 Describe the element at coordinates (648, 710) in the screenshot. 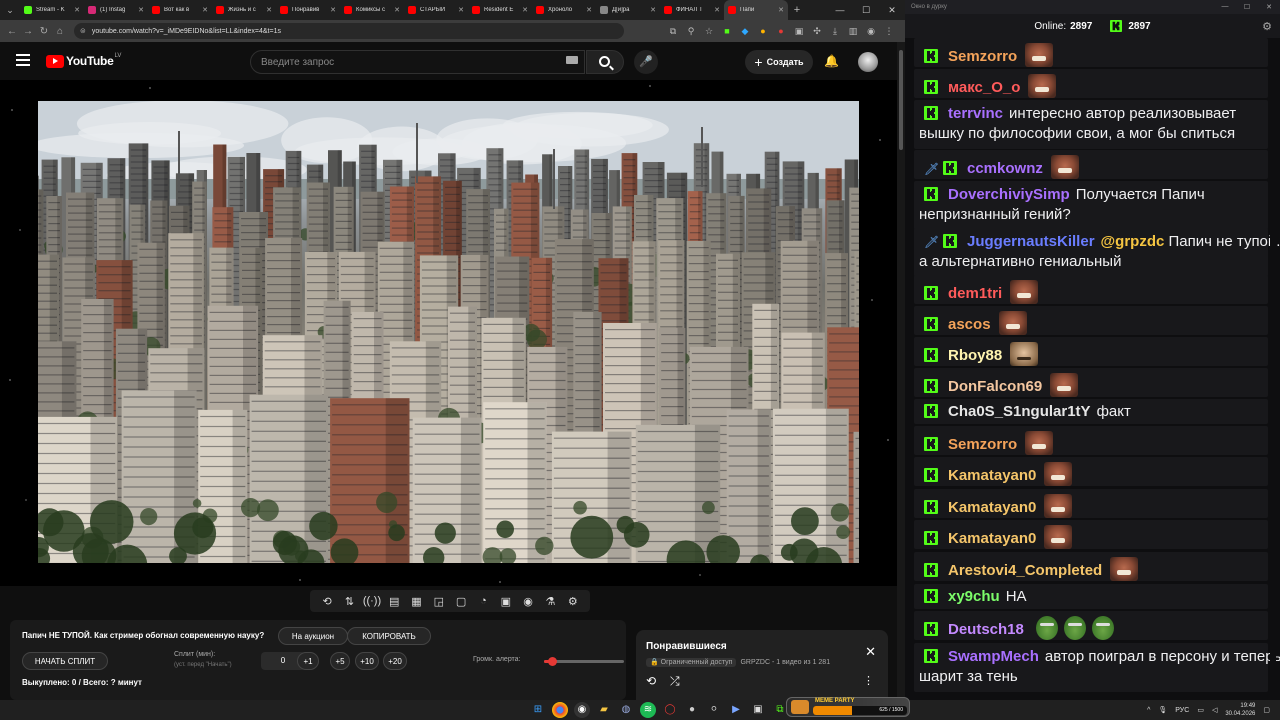

I see `spotify-icon: ≋` at that location.